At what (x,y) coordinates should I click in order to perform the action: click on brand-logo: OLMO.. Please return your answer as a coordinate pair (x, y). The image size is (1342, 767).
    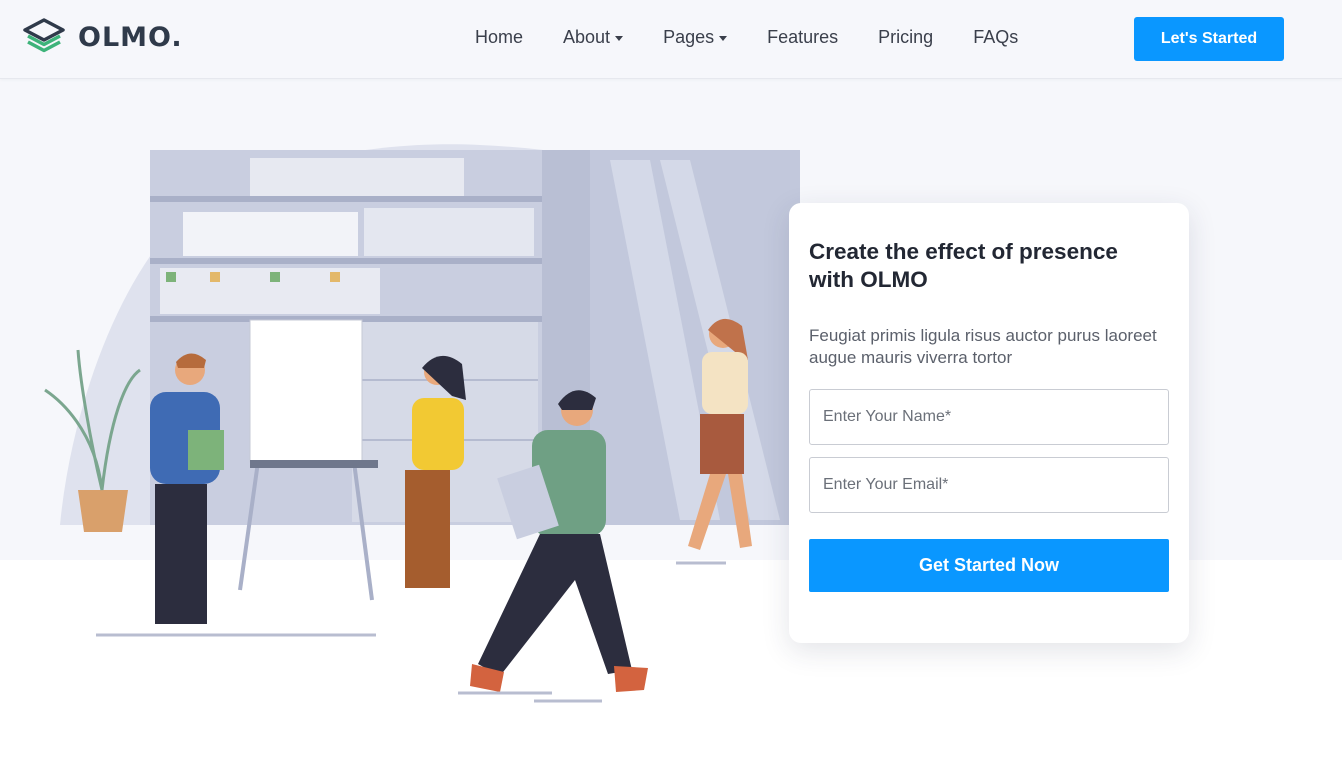
    Looking at the image, I should click on (102, 37).